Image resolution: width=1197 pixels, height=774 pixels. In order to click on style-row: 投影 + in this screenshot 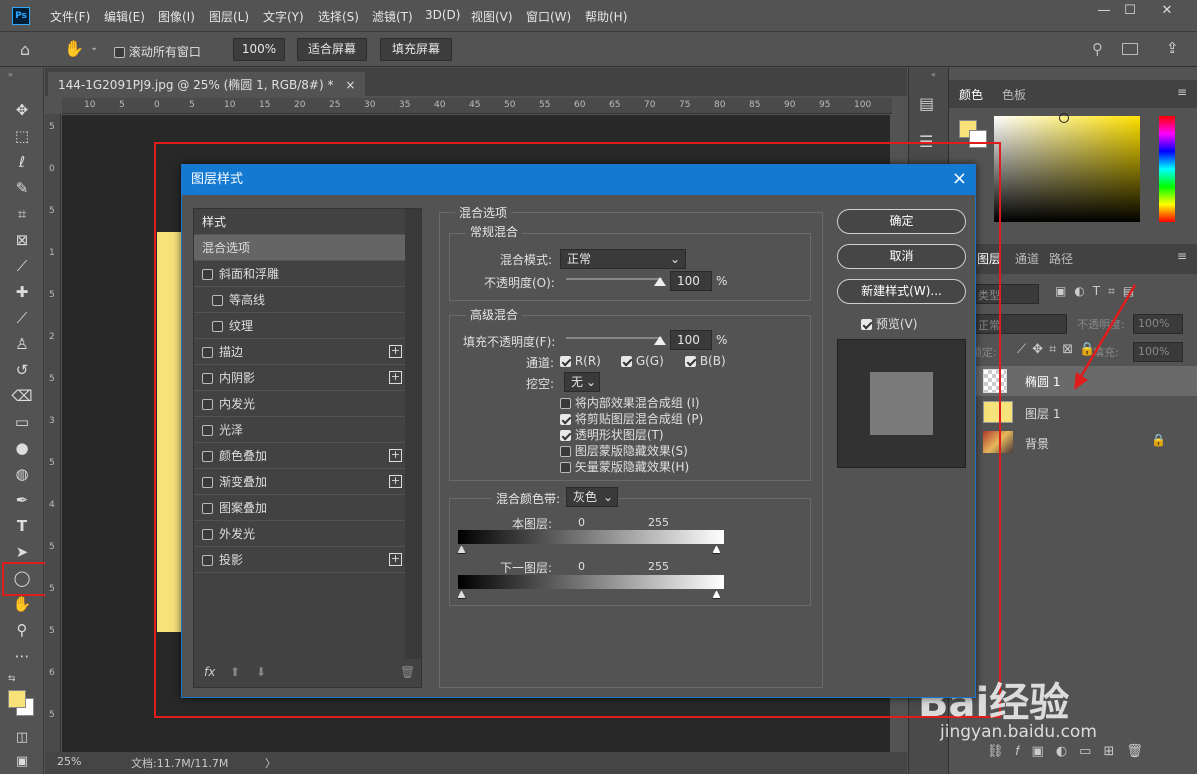, I will do `click(299, 560)`.